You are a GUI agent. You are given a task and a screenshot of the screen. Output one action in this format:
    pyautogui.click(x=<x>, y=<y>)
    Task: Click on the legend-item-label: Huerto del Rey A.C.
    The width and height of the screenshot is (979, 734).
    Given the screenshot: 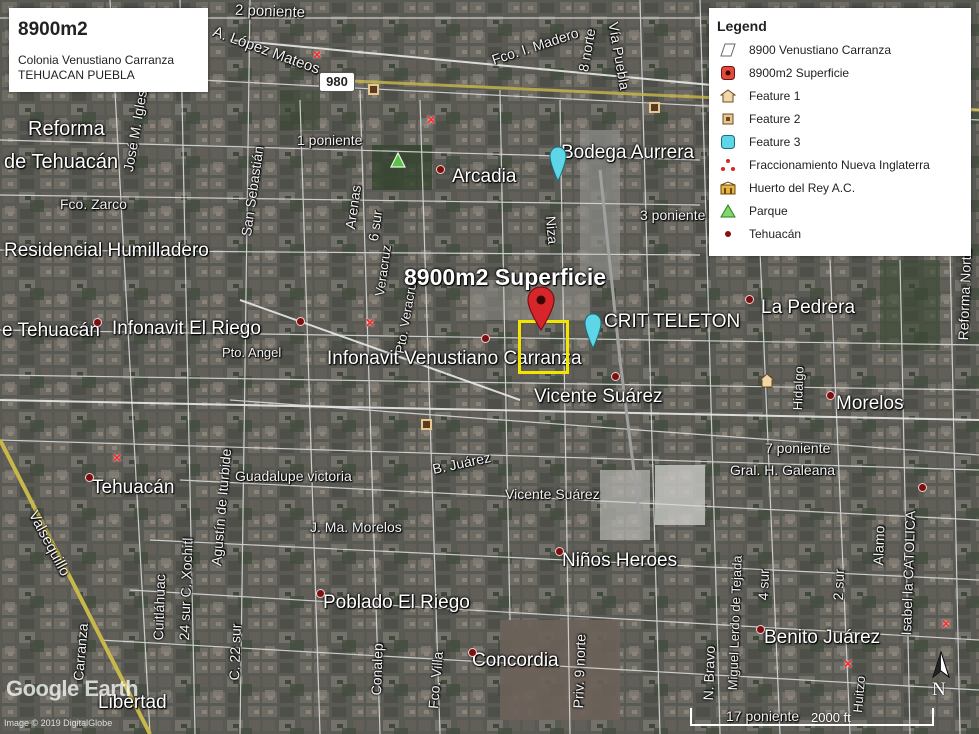 What is the action you would take?
    pyautogui.click(x=802, y=188)
    